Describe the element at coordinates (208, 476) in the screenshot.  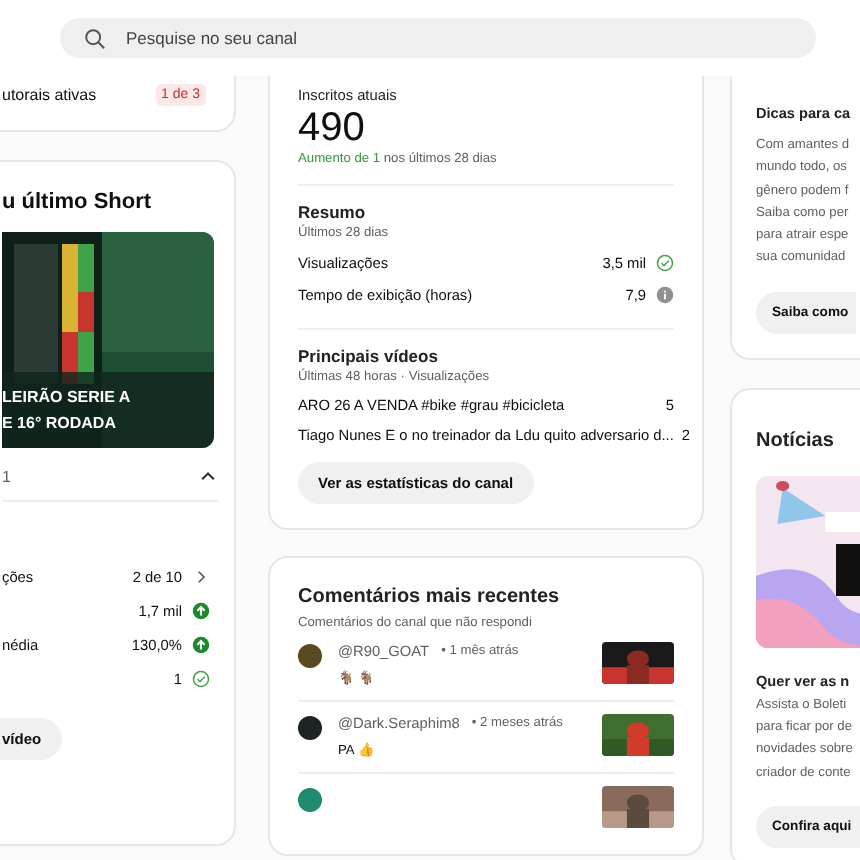
I see `chevron-up-icon` at that location.